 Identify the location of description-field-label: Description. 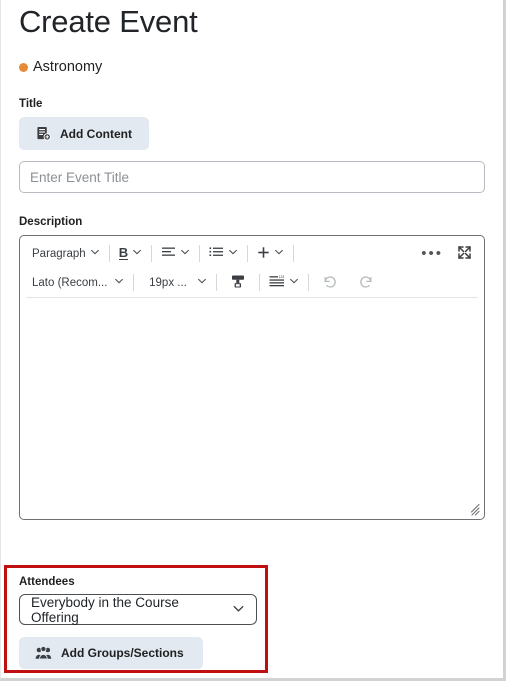
(51, 222).